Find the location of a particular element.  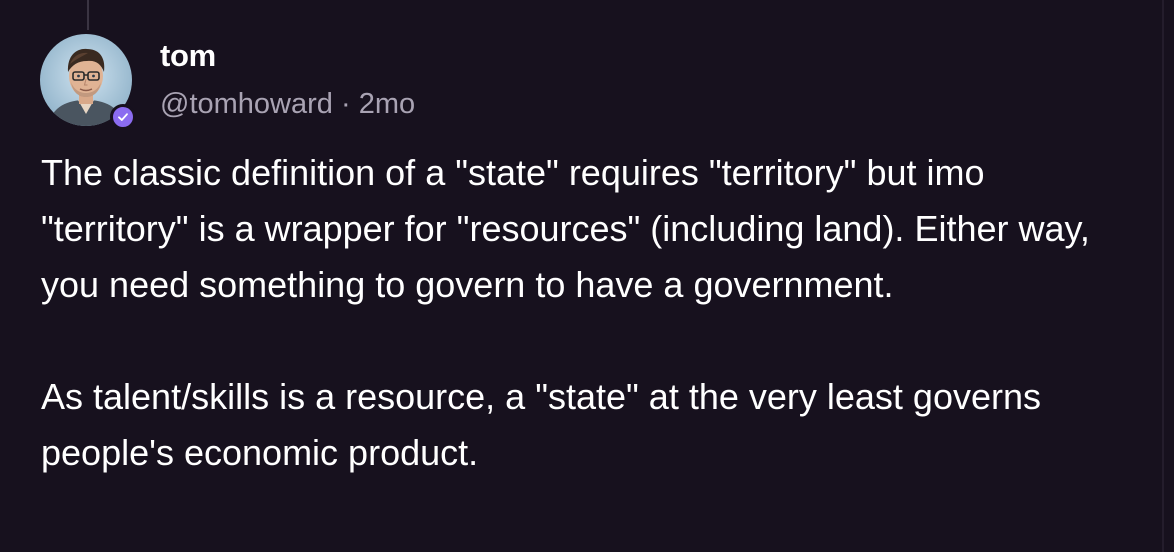

verified-badge is located at coordinates (123, 117).